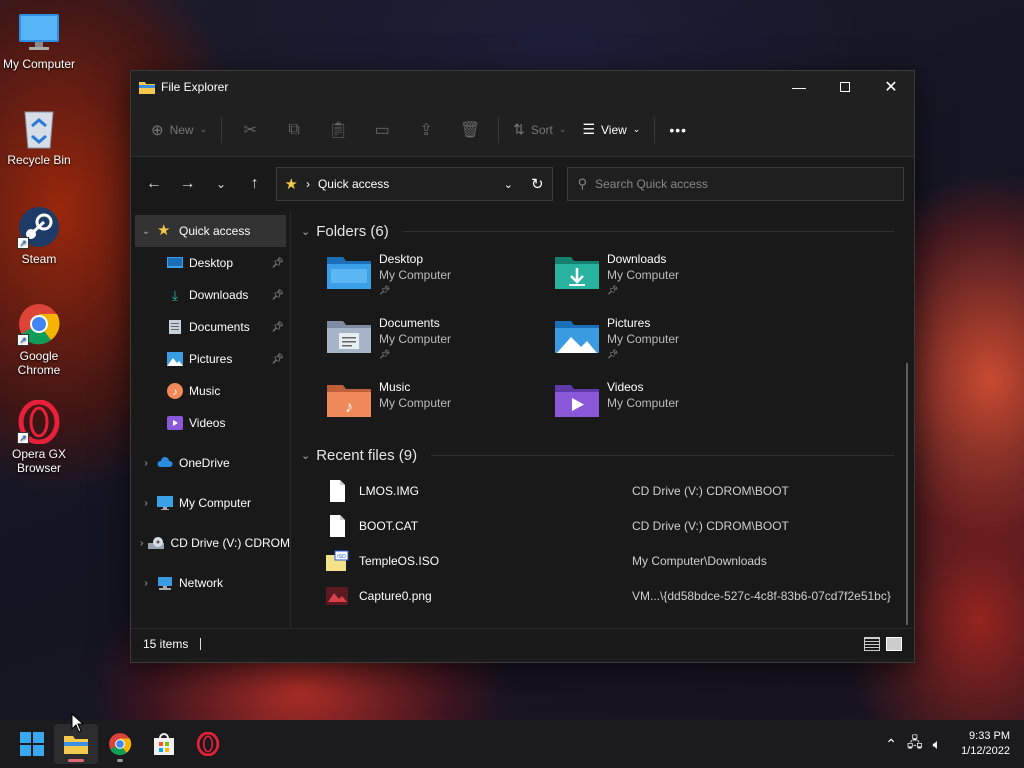 This screenshot has width=1024, height=768. I want to click on folder-name: Documents, so click(409, 323).